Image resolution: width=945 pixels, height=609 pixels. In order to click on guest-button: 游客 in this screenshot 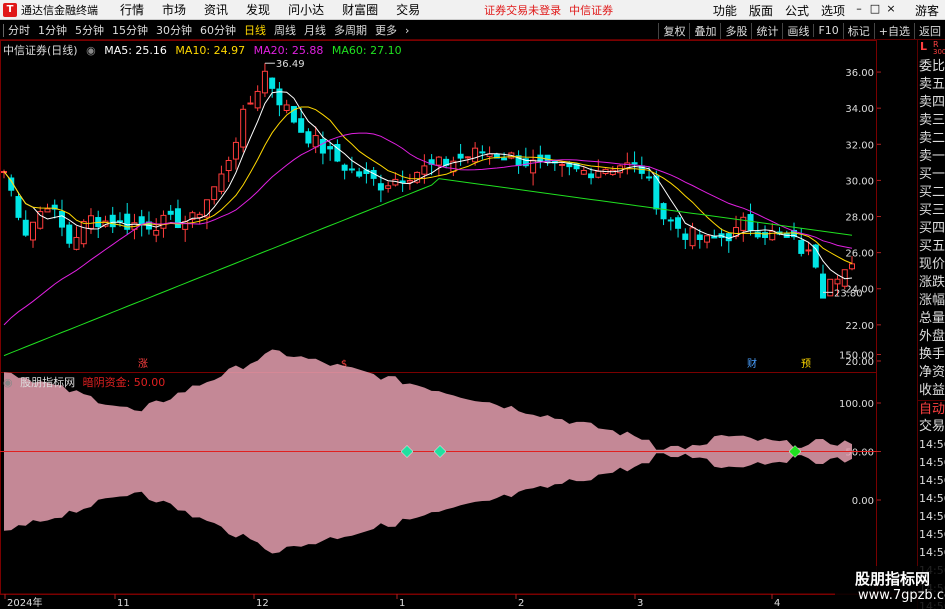, I will do `click(922, 10)`.